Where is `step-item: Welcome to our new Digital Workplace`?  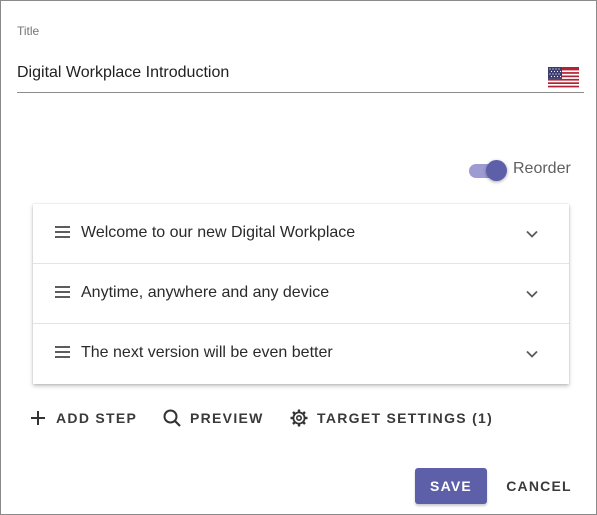 step-item: Welcome to our new Digital Workplace is located at coordinates (301, 234).